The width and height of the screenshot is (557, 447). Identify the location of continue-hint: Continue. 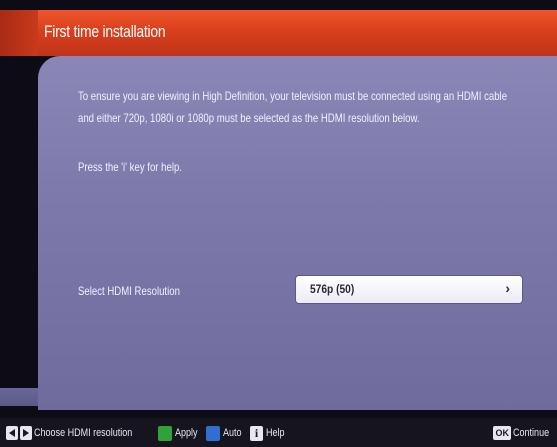
(531, 433).